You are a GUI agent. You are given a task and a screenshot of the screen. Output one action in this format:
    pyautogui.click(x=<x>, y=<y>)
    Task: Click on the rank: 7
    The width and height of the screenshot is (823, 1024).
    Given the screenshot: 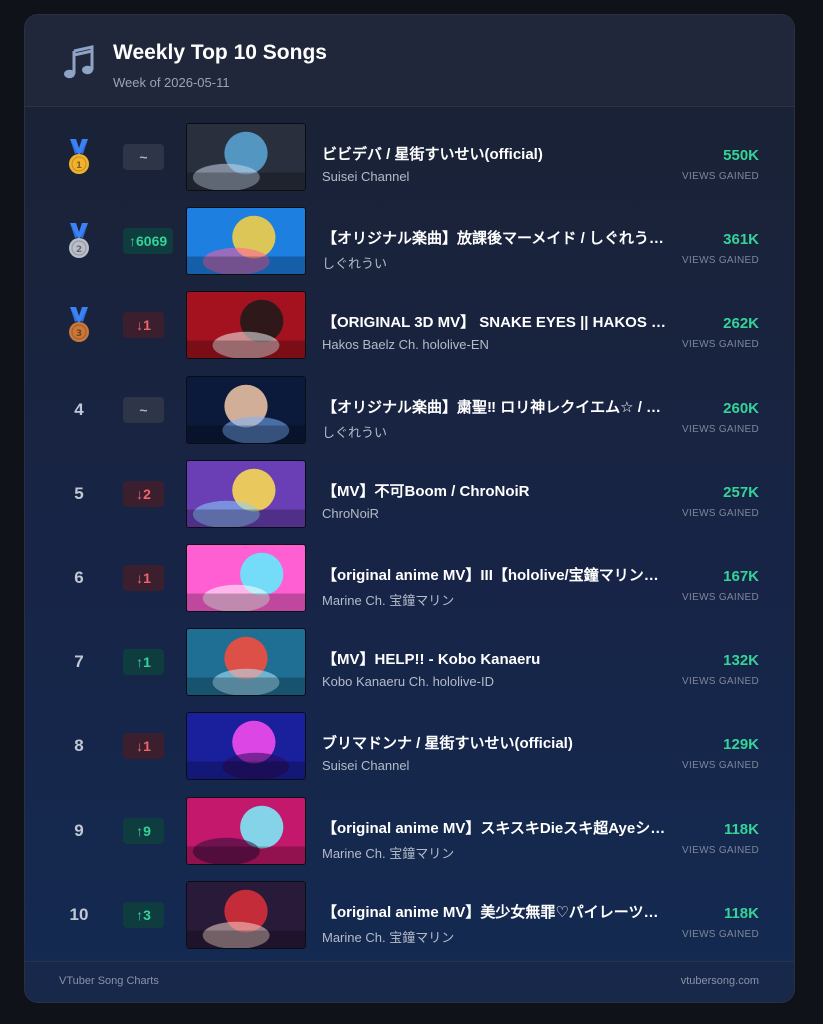 What is the action you would take?
    pyautogui.click(x=79, y=662)
    